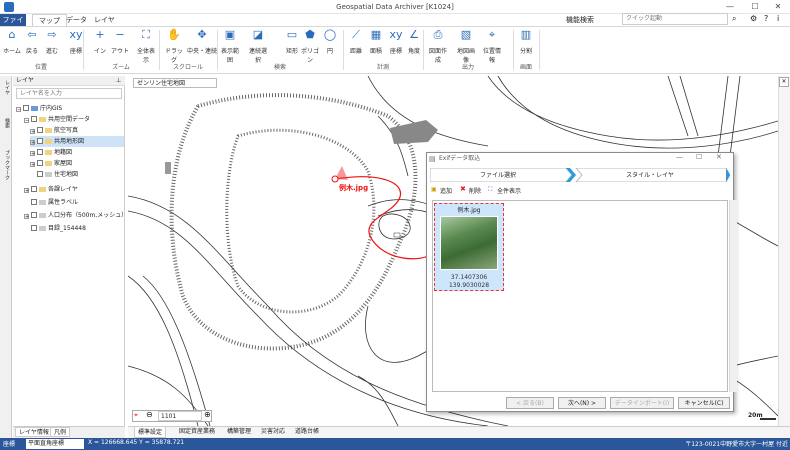  Describe the element at coordinates (202, 44) in the screenshot. I see `center-continuous-button: ✥ 中央・連続` at that location.